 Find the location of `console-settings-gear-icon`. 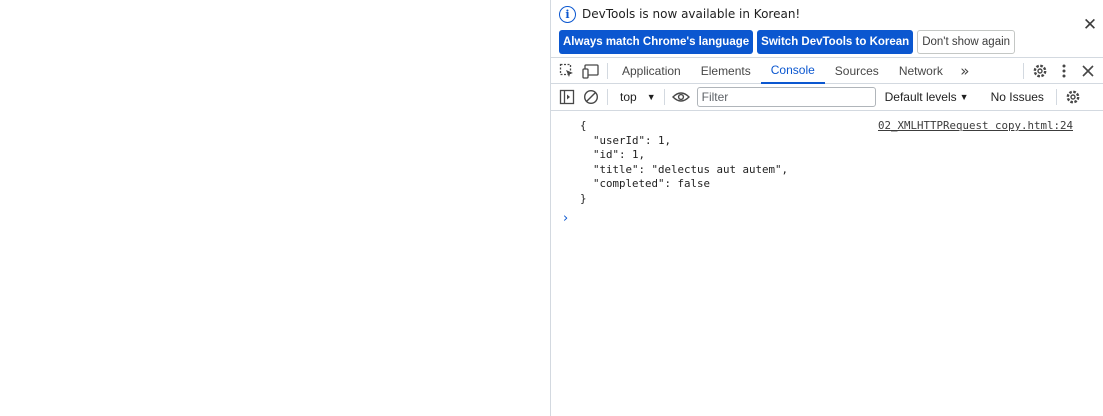

console-settings-gear-icon is located at coordinates (1073, 97).